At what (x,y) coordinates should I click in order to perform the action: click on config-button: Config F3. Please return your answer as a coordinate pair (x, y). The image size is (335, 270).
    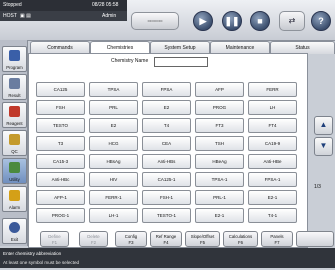
    Looking at the image, I should click on (131, 239).